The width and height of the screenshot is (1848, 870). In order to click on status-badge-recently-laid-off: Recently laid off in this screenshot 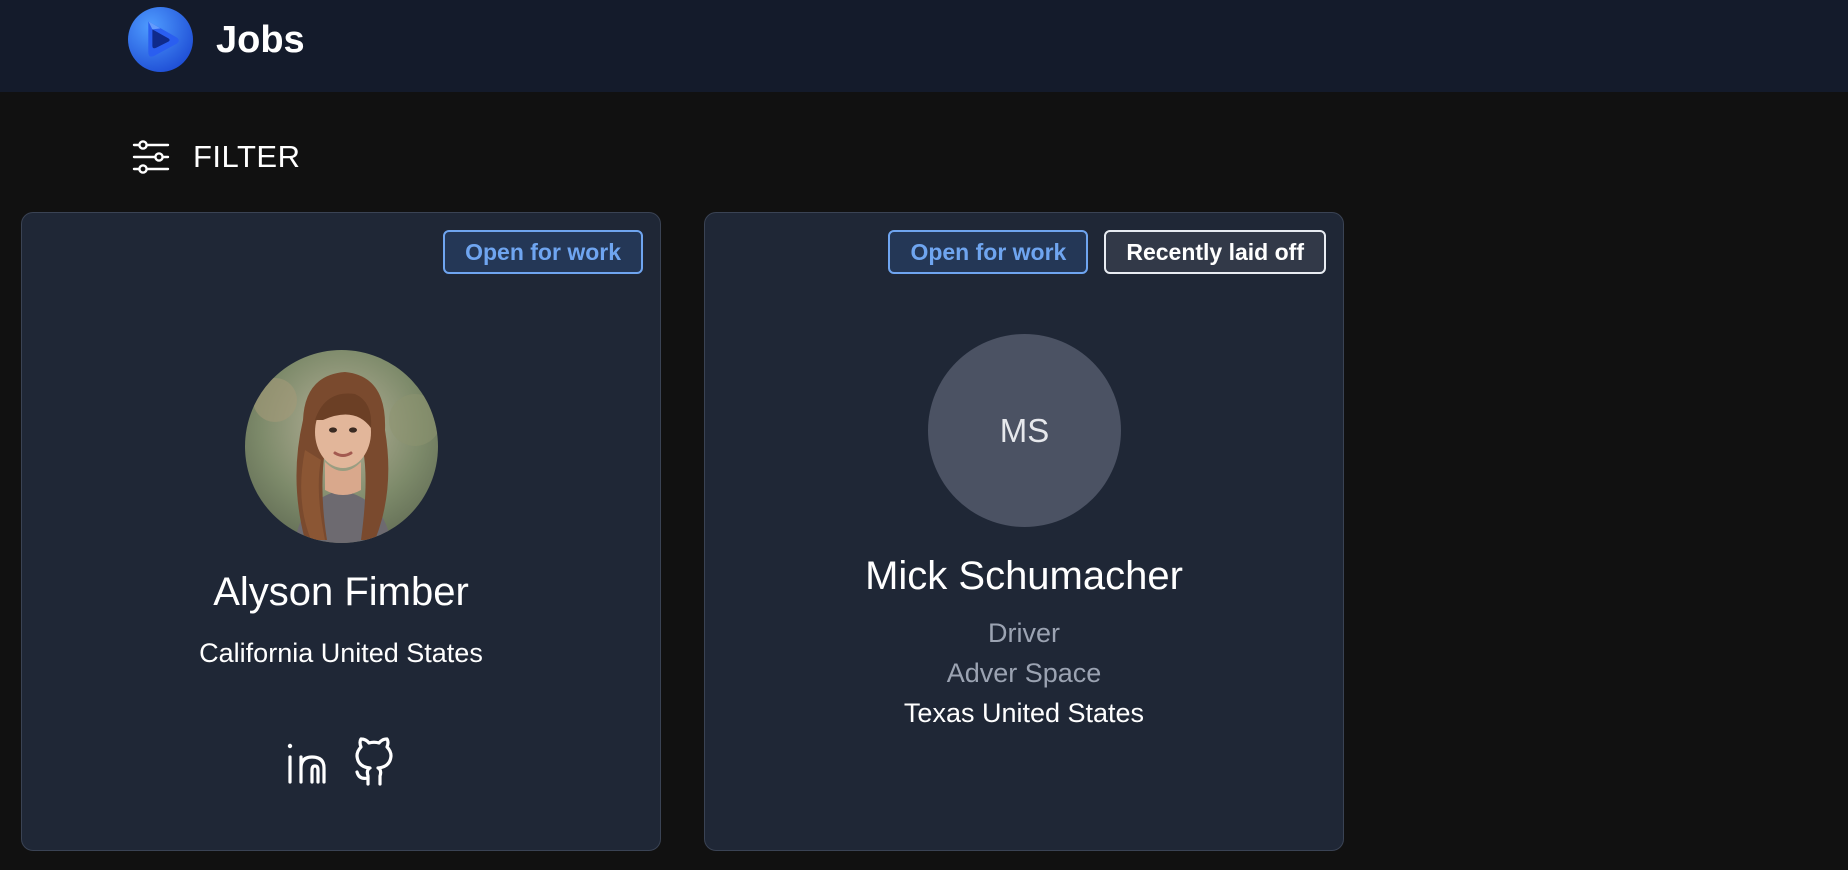, I will do `click(1215, 252)`.